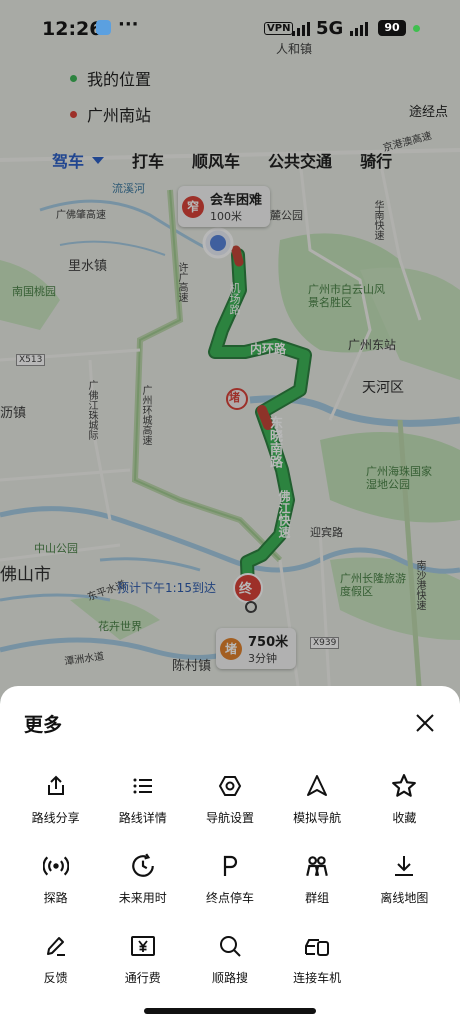 The width and height of the screenshot is (460, 1024). I want to click on map-label: 花卉世界, so click(120, 626).